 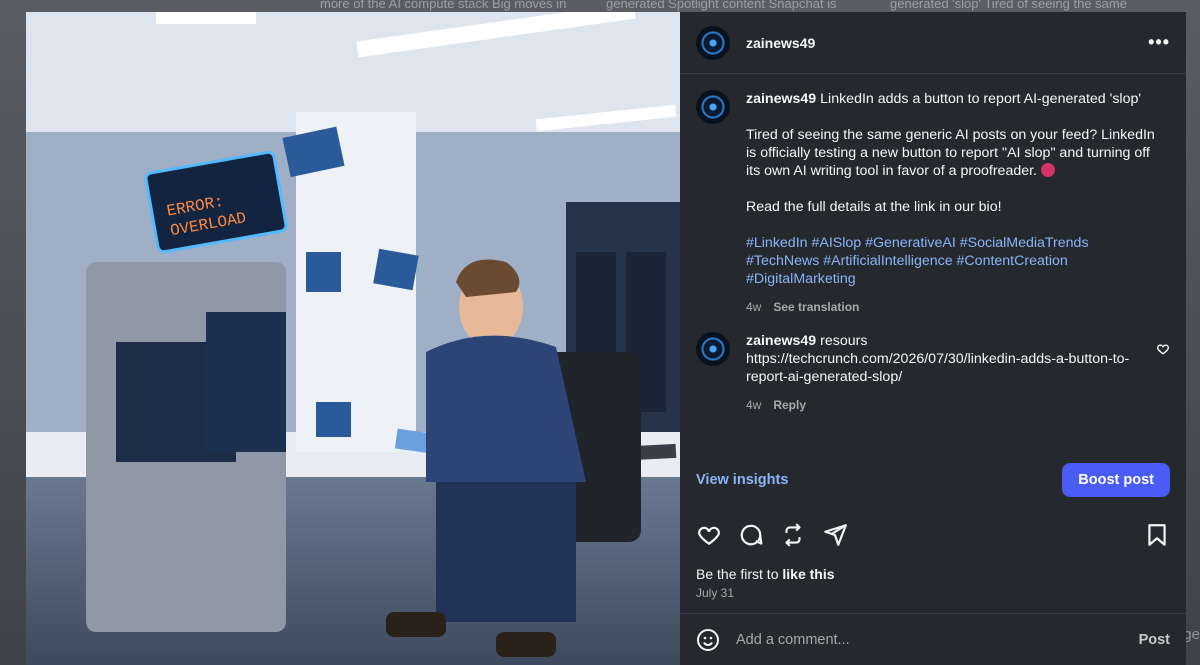 I want to click on reply-link: Reply, so click(x=789, y=405).